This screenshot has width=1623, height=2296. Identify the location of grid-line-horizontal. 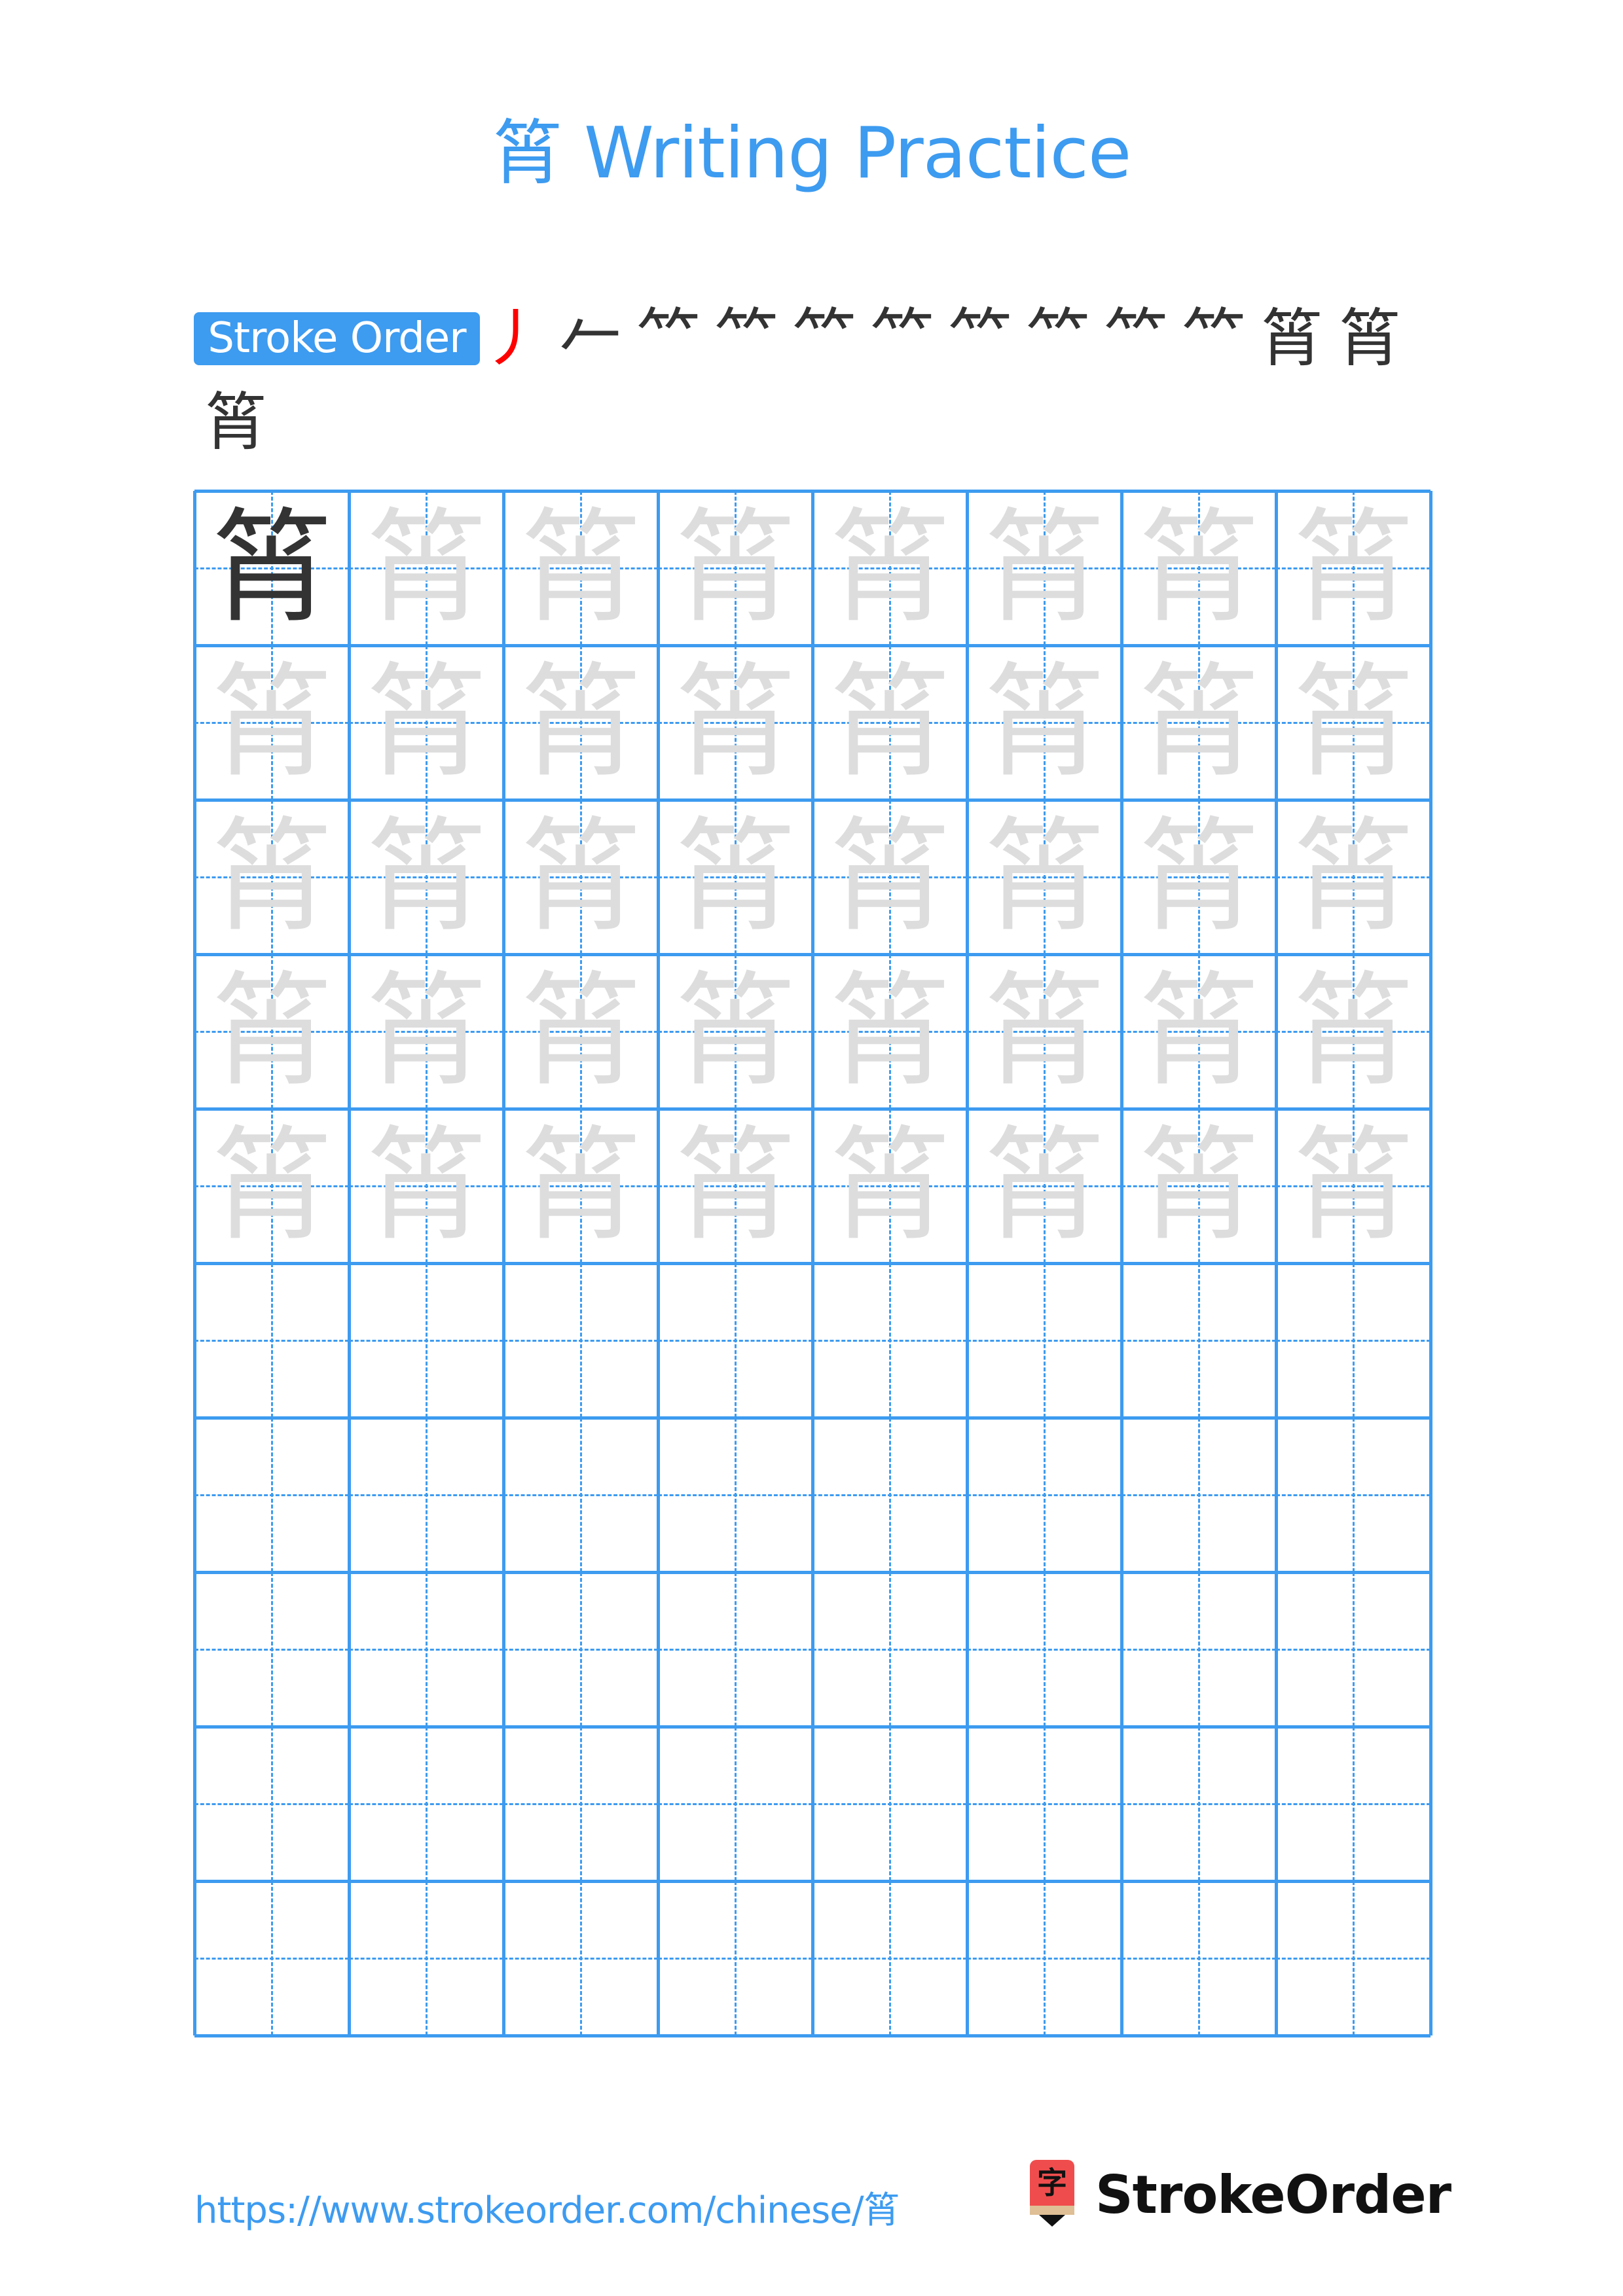
(812, 954).